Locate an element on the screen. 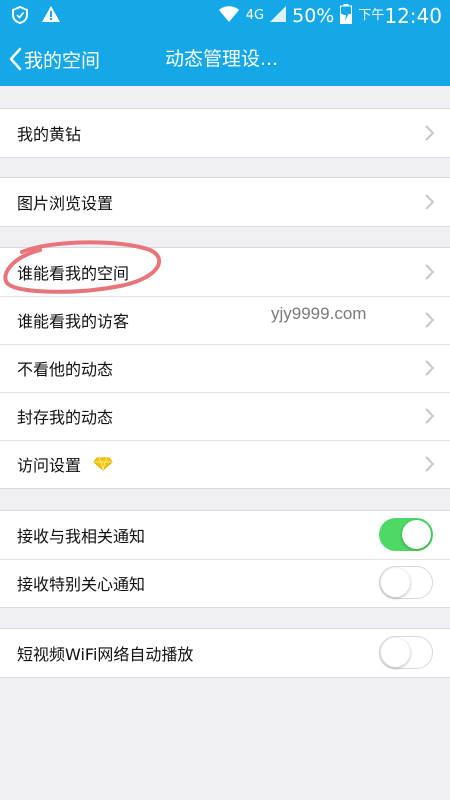  row-who-can-see-visitors: 谁能看我的访客 is located at coordinates (225, 320).